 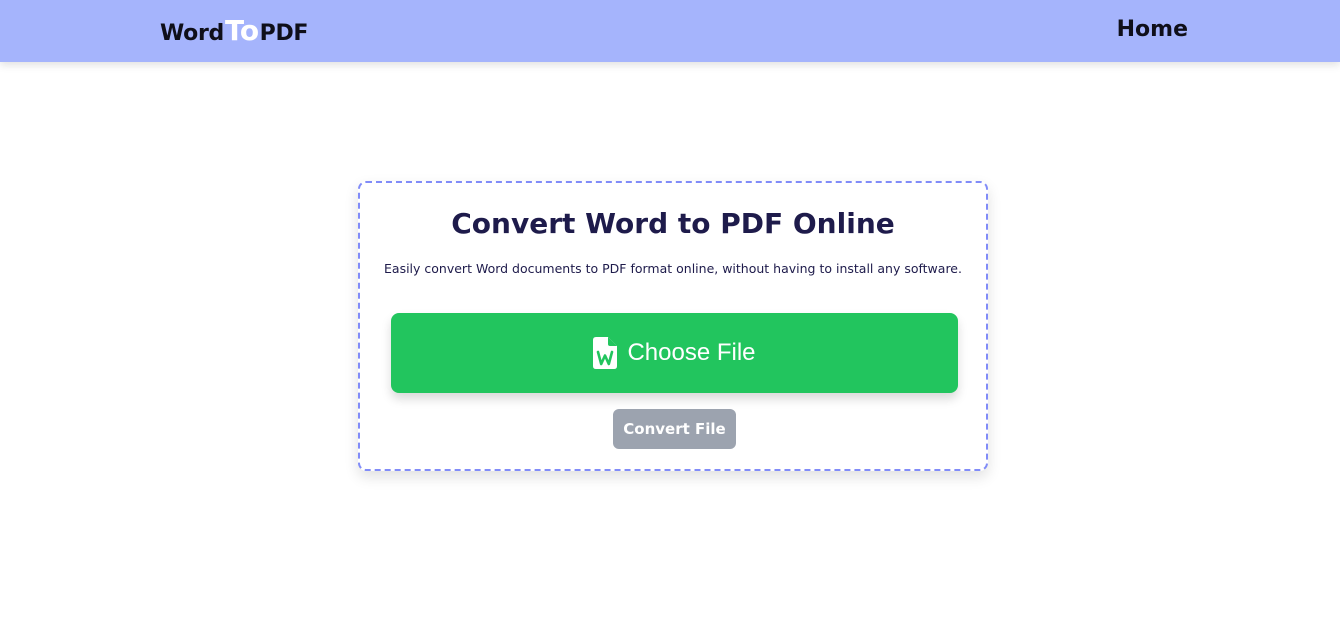 I want to click on word-file-icon, so click(x=605, y=353).